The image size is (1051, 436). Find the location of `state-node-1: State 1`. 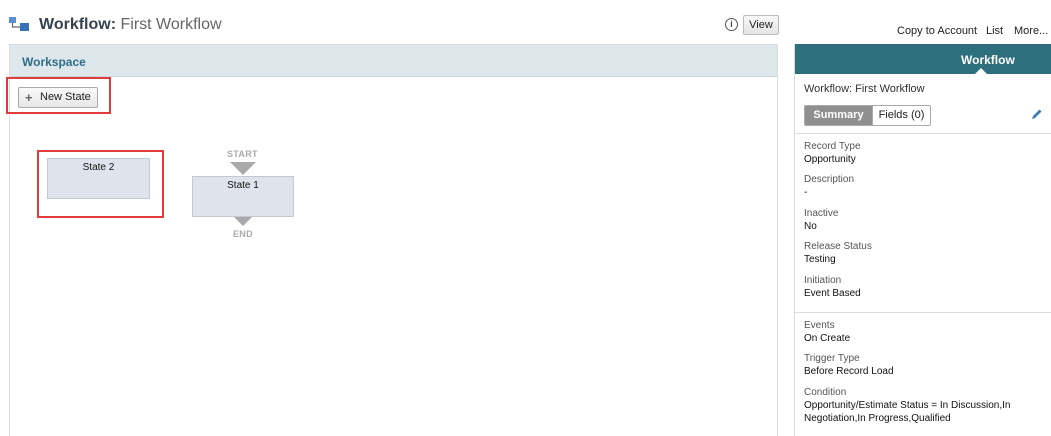

state-node-1: State 1 is located at coordinates (243, 196).